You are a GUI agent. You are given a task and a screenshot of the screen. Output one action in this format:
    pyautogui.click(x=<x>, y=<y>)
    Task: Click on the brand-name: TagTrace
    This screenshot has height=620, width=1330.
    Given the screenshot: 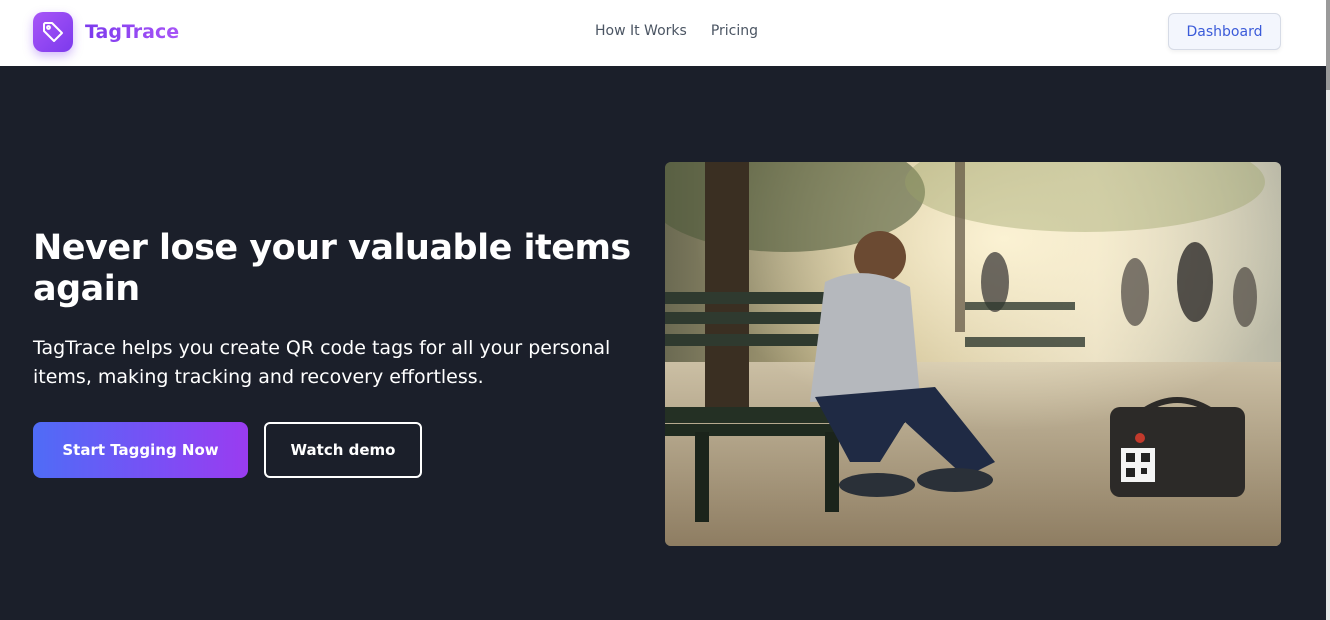 What is the action you would take?
    pyautogui.click(x=132, y=32)
    